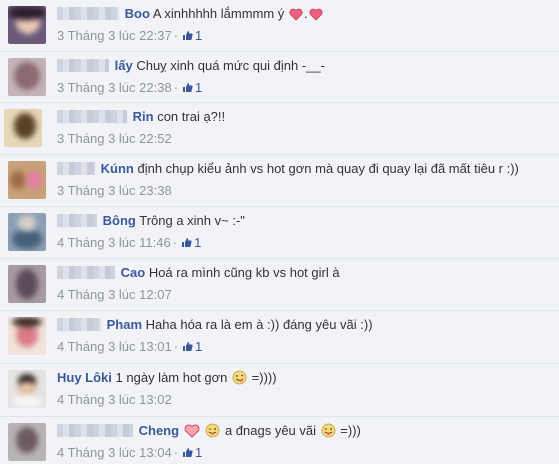 This screenshot has height=464, width=559. Describe the element at coordinates (114, 87) in the screenshot. I see `comment-timestamp: 3 Tháng 3 lúc 22:38` at that location.